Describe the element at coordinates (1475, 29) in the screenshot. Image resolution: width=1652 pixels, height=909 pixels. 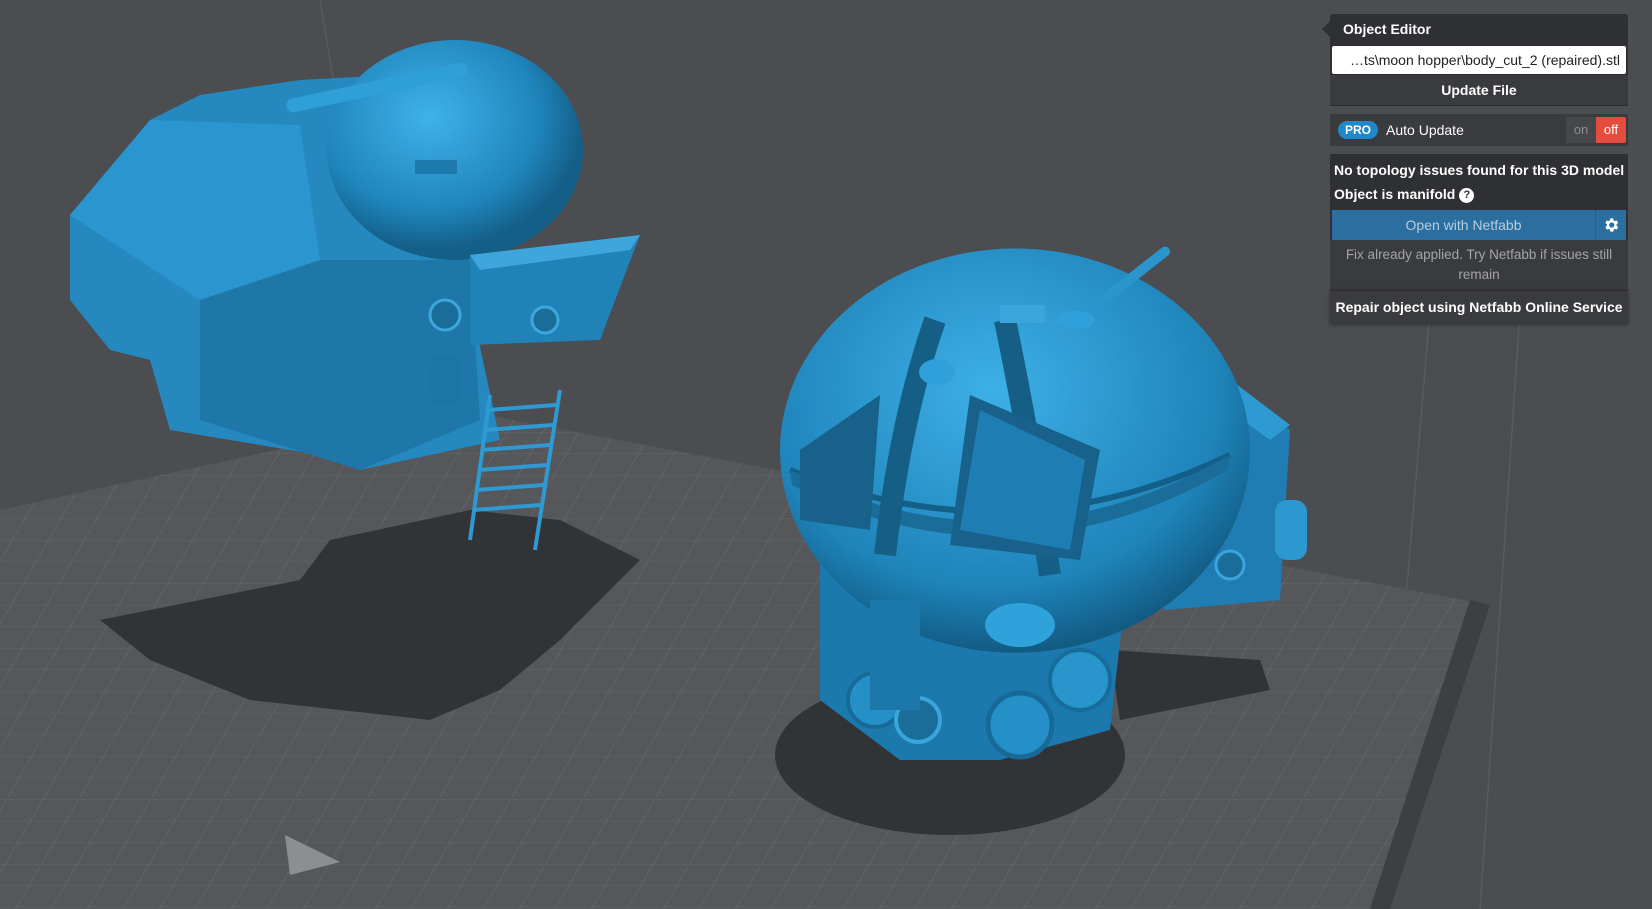
I see `object-editor-title: Object Editor` at that location.